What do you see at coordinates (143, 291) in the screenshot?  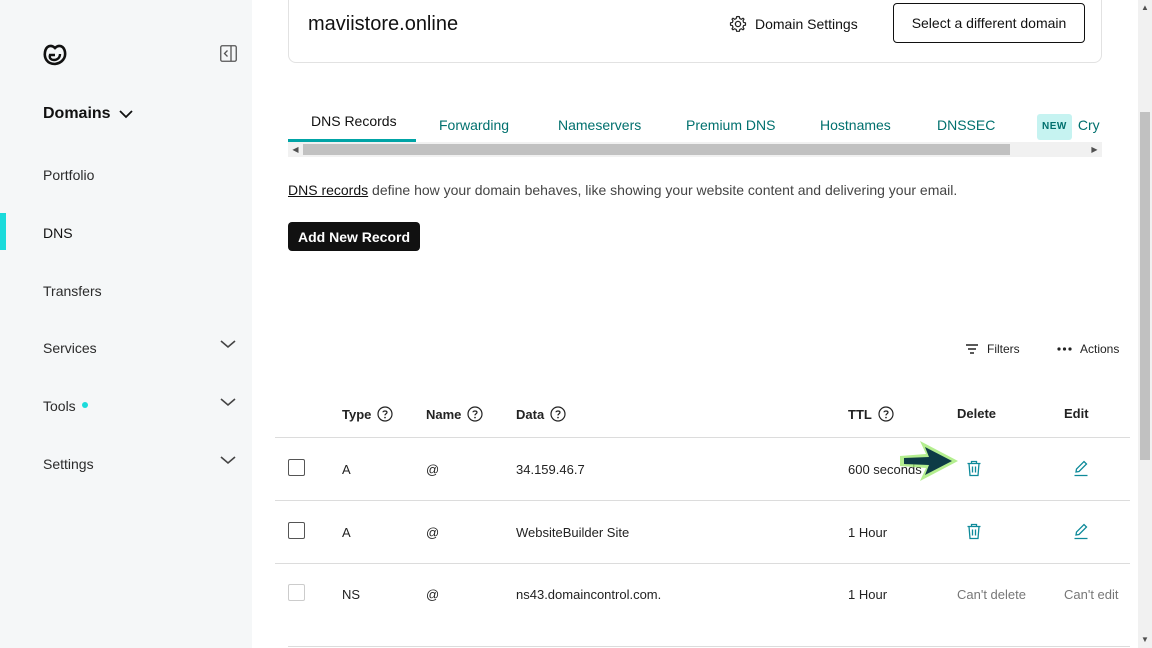 I see `sidebar-item-transfers: Transfers` at bounding box center [143, 291].